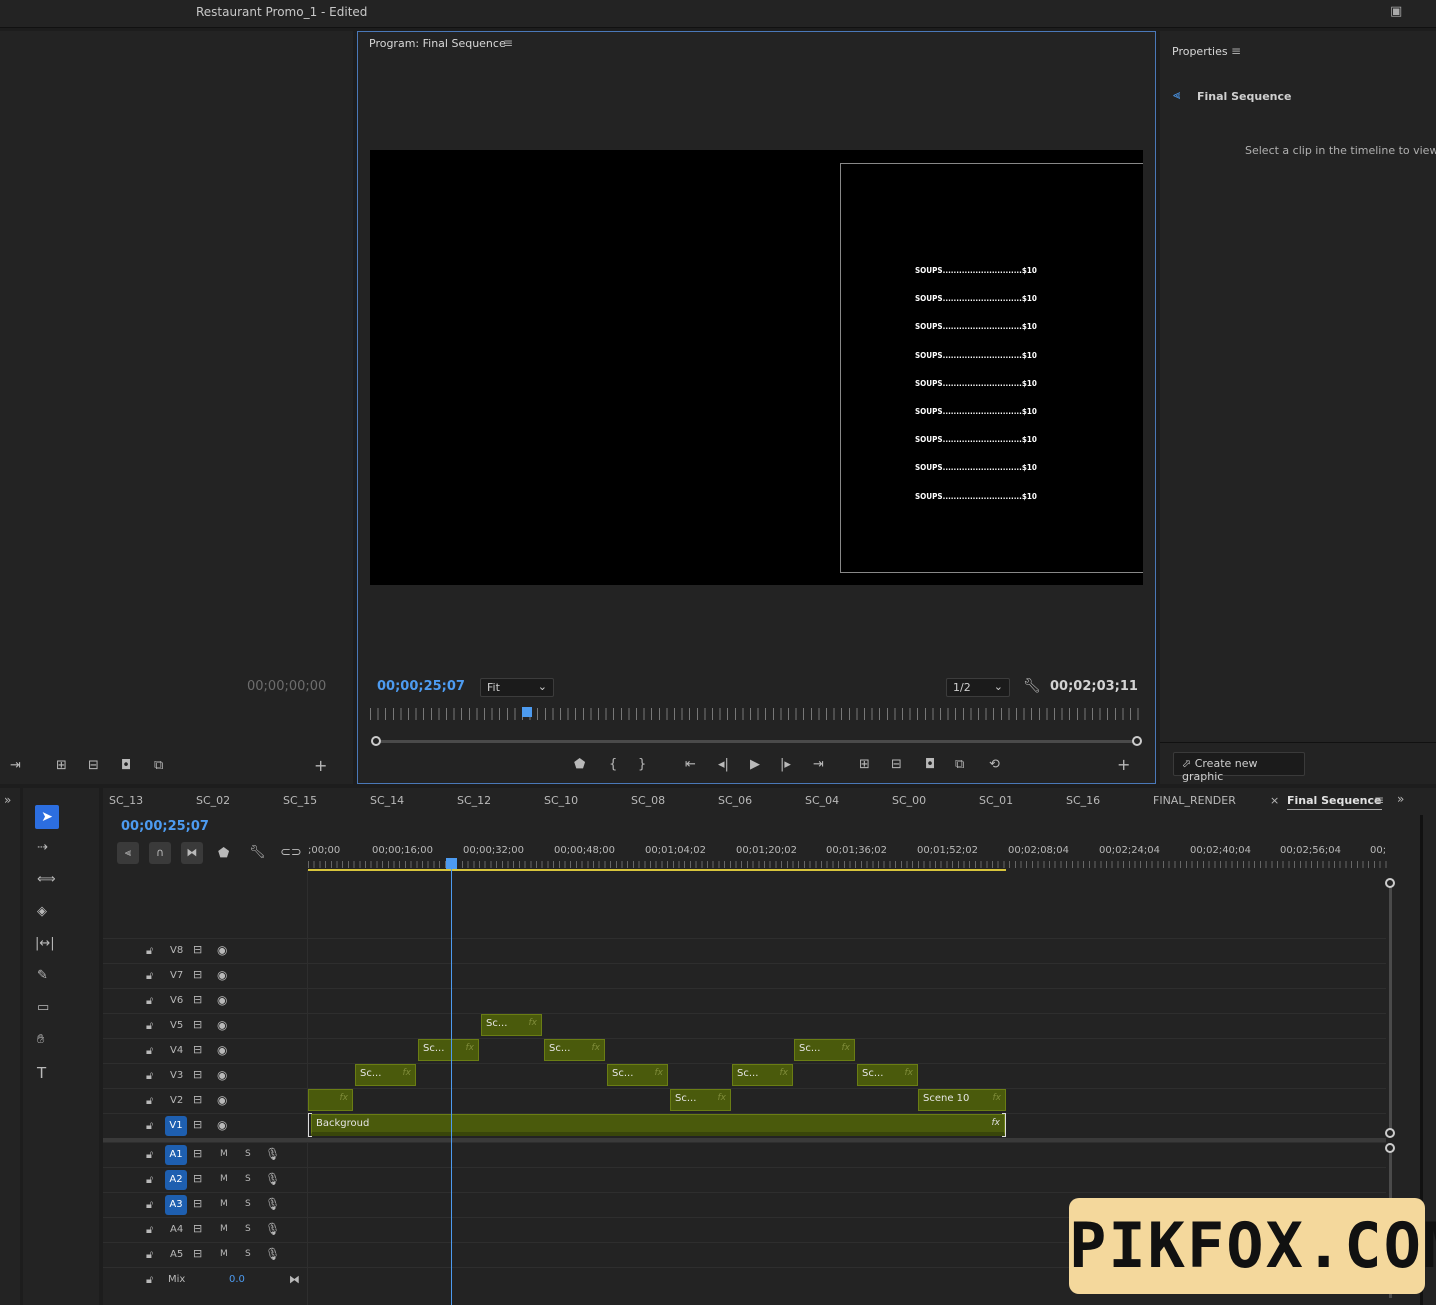 This screenshot has width=1436, height=1305. Describe the element at coordinates (527, 712) in the screenshot. I see `program-playhead` at that location.